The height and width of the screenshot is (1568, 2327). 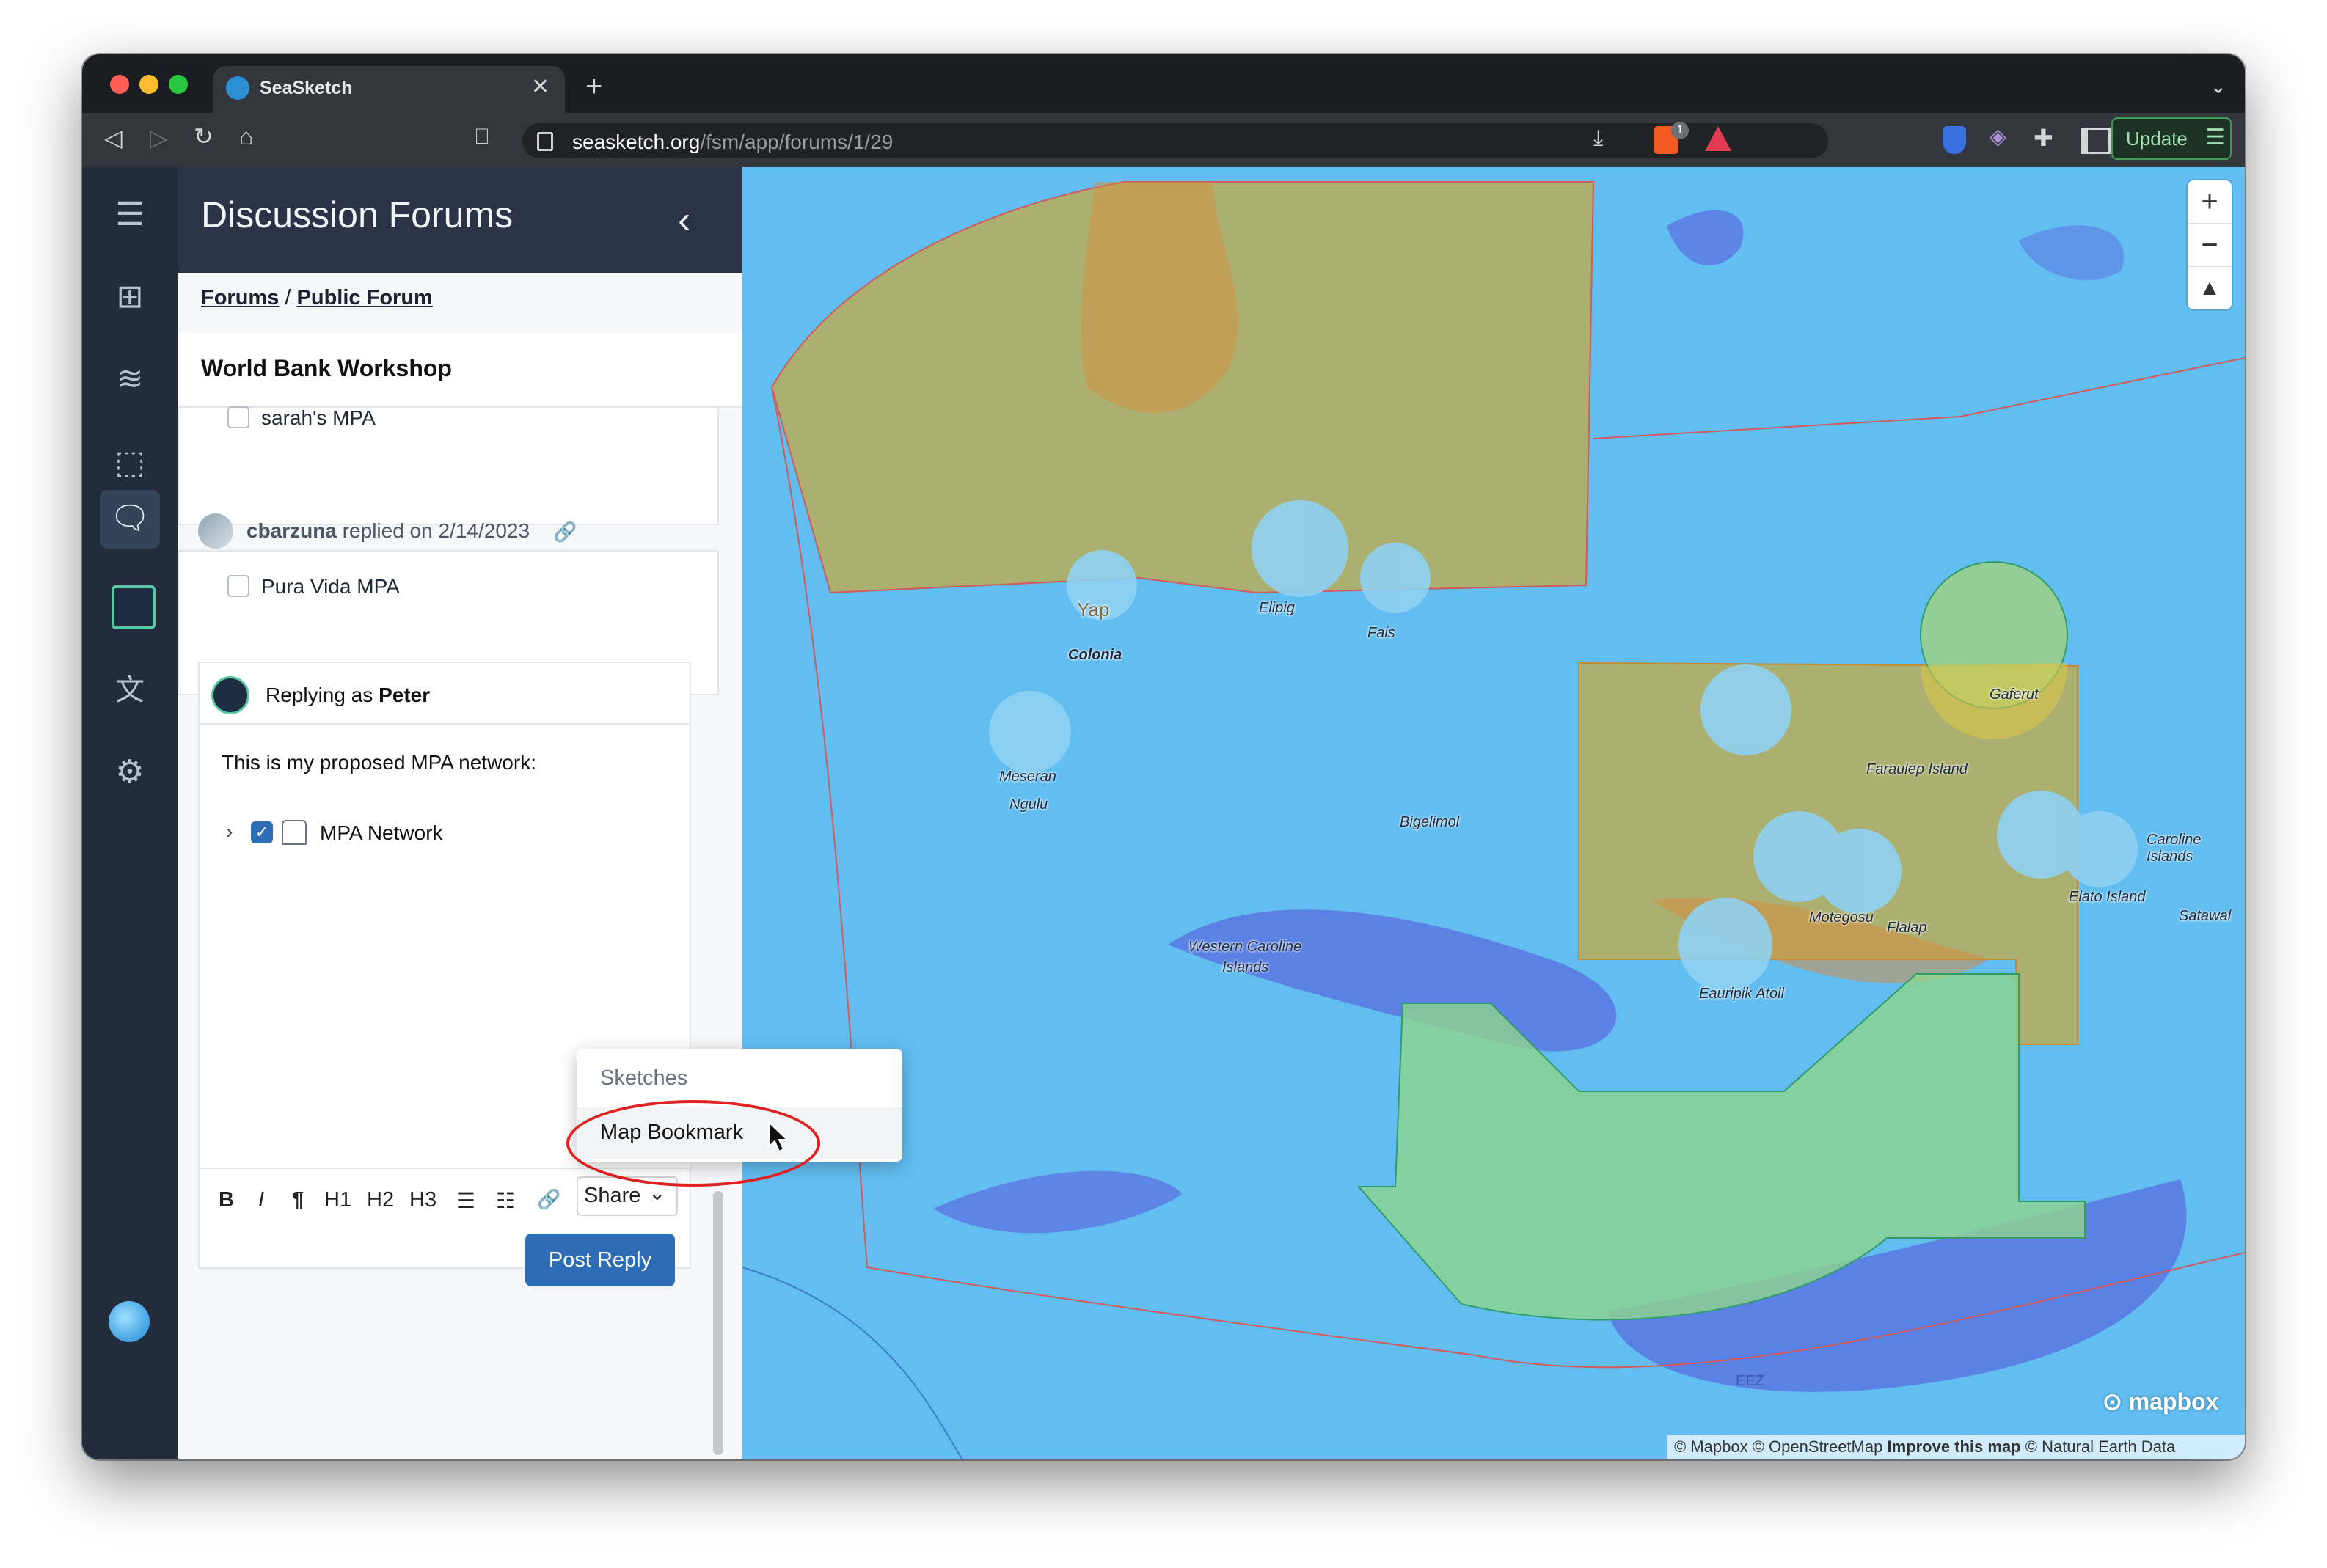 What do you see at coordinates (1598, 139) in the screenshot?
I see `download-icon: ⤓` at bounding box center [1598, 139].